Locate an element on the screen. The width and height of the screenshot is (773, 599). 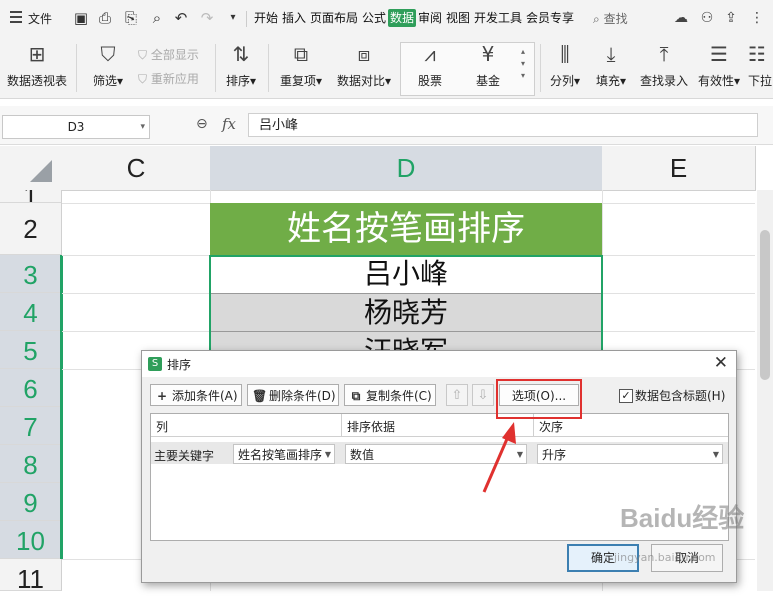
name-box: D3 ▾ is located at coordinates (76, 127).